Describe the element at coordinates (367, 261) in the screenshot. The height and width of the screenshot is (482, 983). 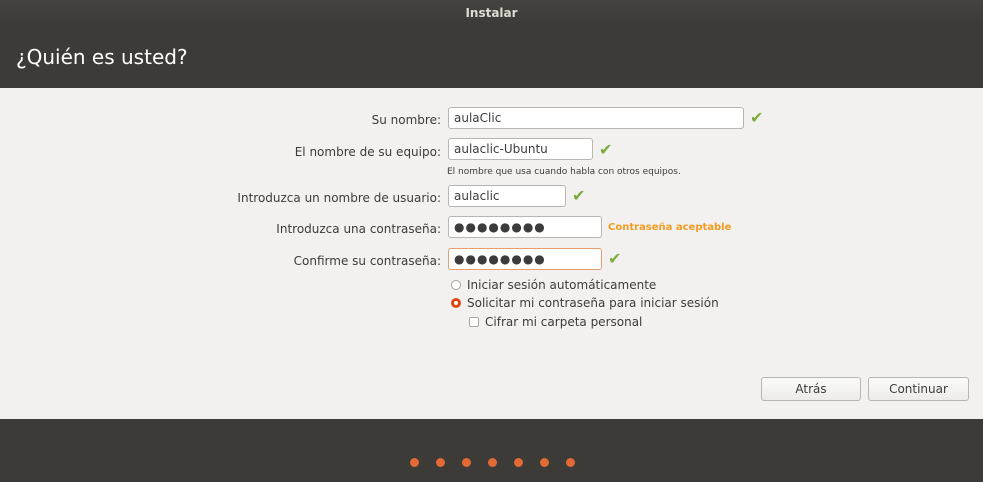
I see `confirm-label: Confirme su contraseña:` at that location.